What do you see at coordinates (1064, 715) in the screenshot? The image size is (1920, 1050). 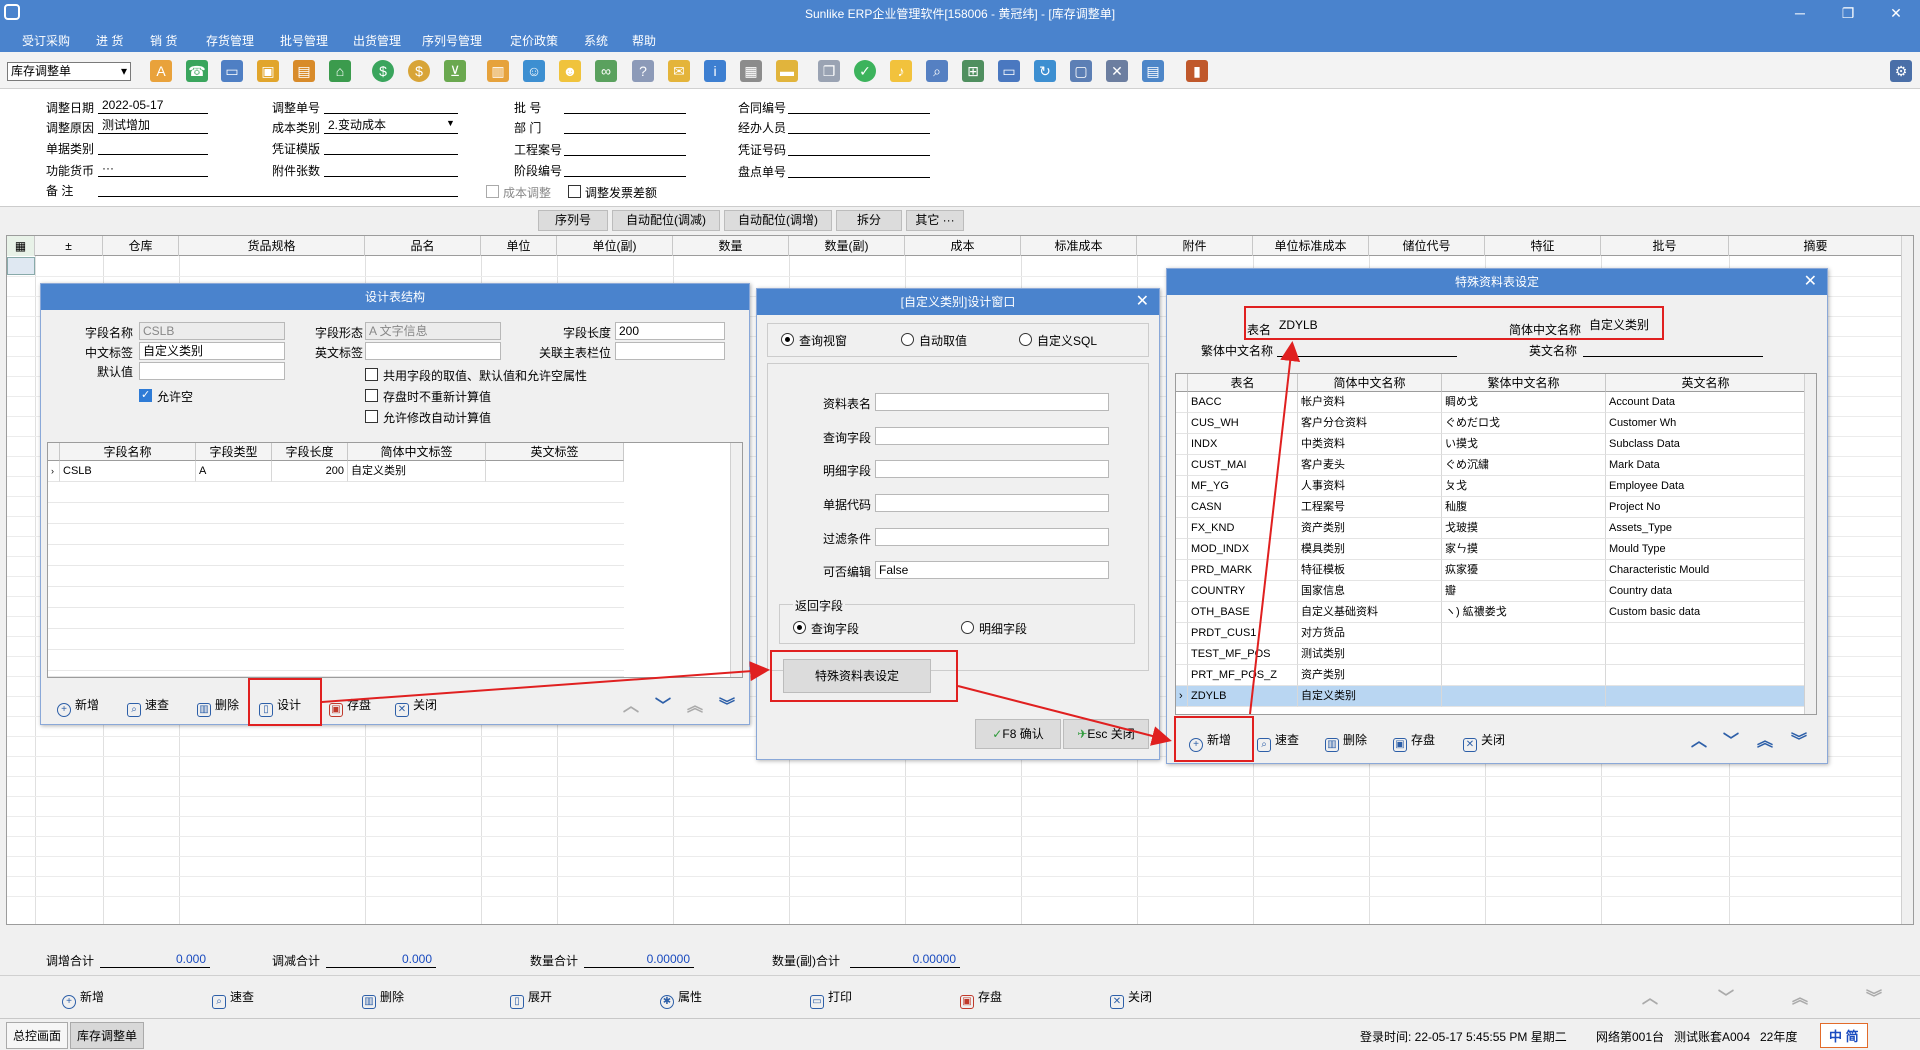 I see `arrow-special-to-new` at bounding box center [1064, 715].